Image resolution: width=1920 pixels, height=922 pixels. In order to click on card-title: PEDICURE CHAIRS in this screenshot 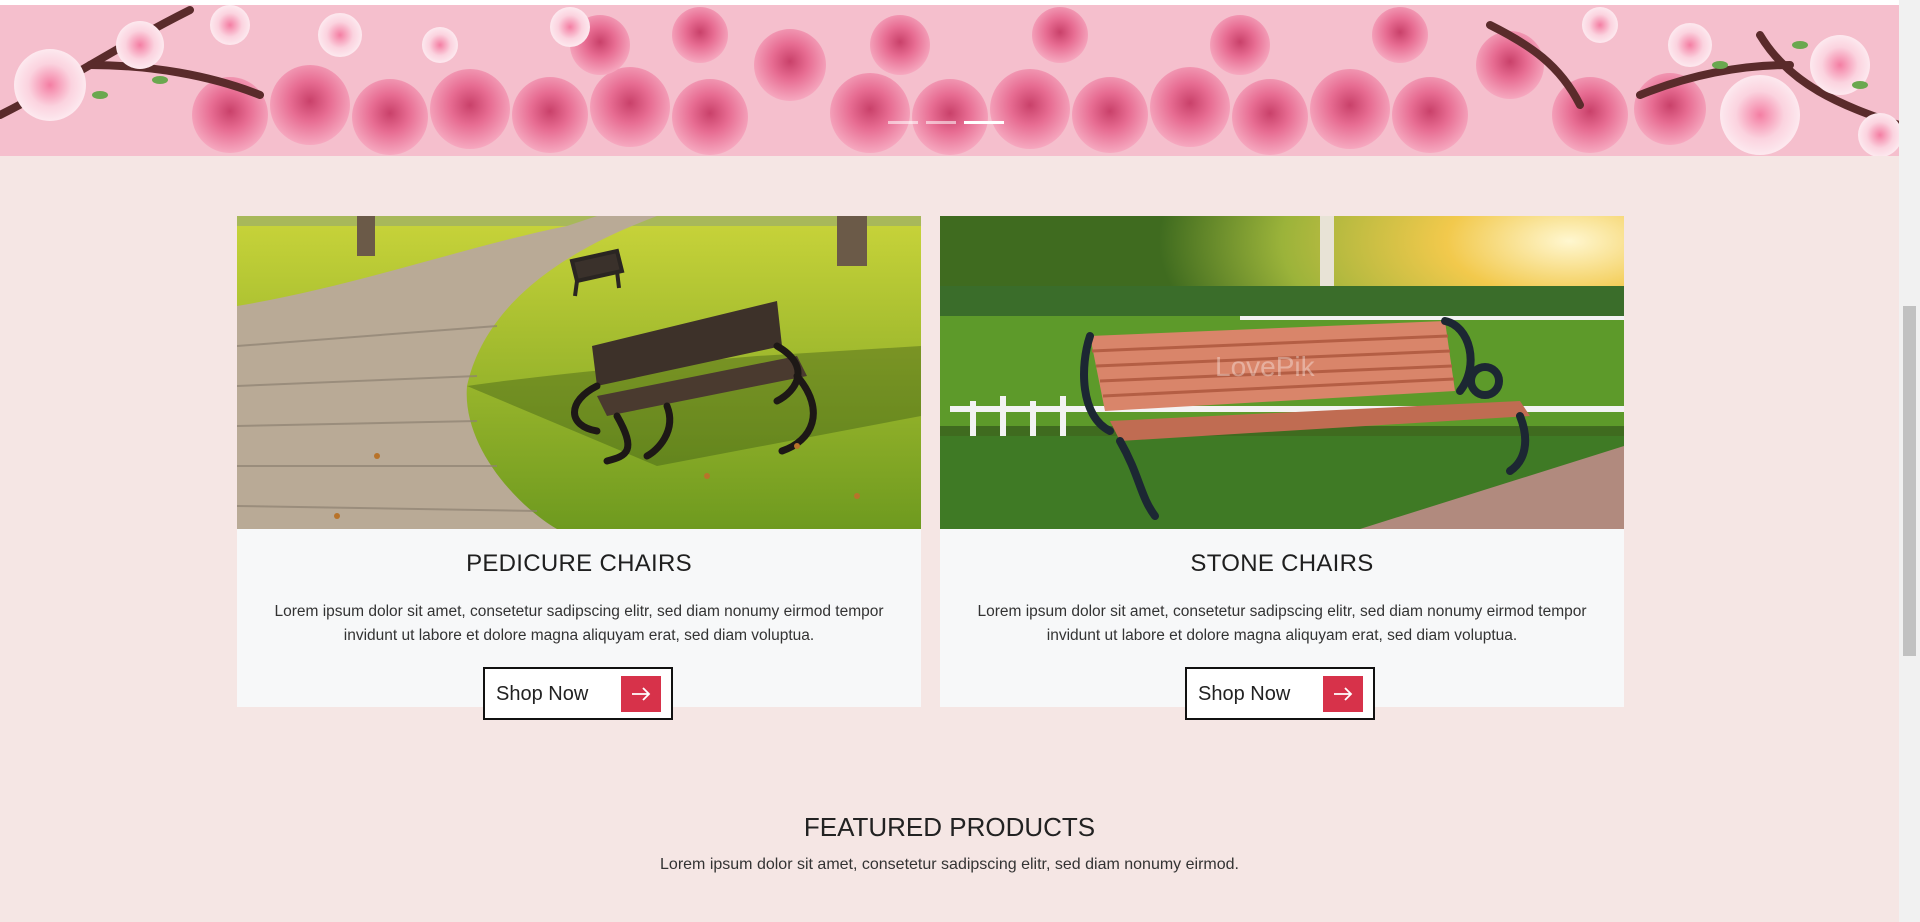, I will do `click(579, 563)`.